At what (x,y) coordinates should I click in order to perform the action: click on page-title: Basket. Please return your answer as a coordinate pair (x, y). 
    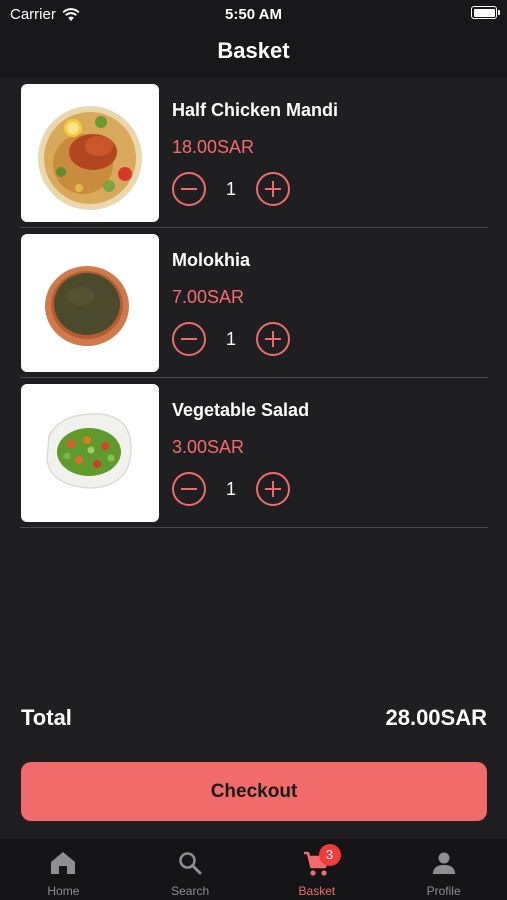
    Looking at the image, I should click on (253, 50).